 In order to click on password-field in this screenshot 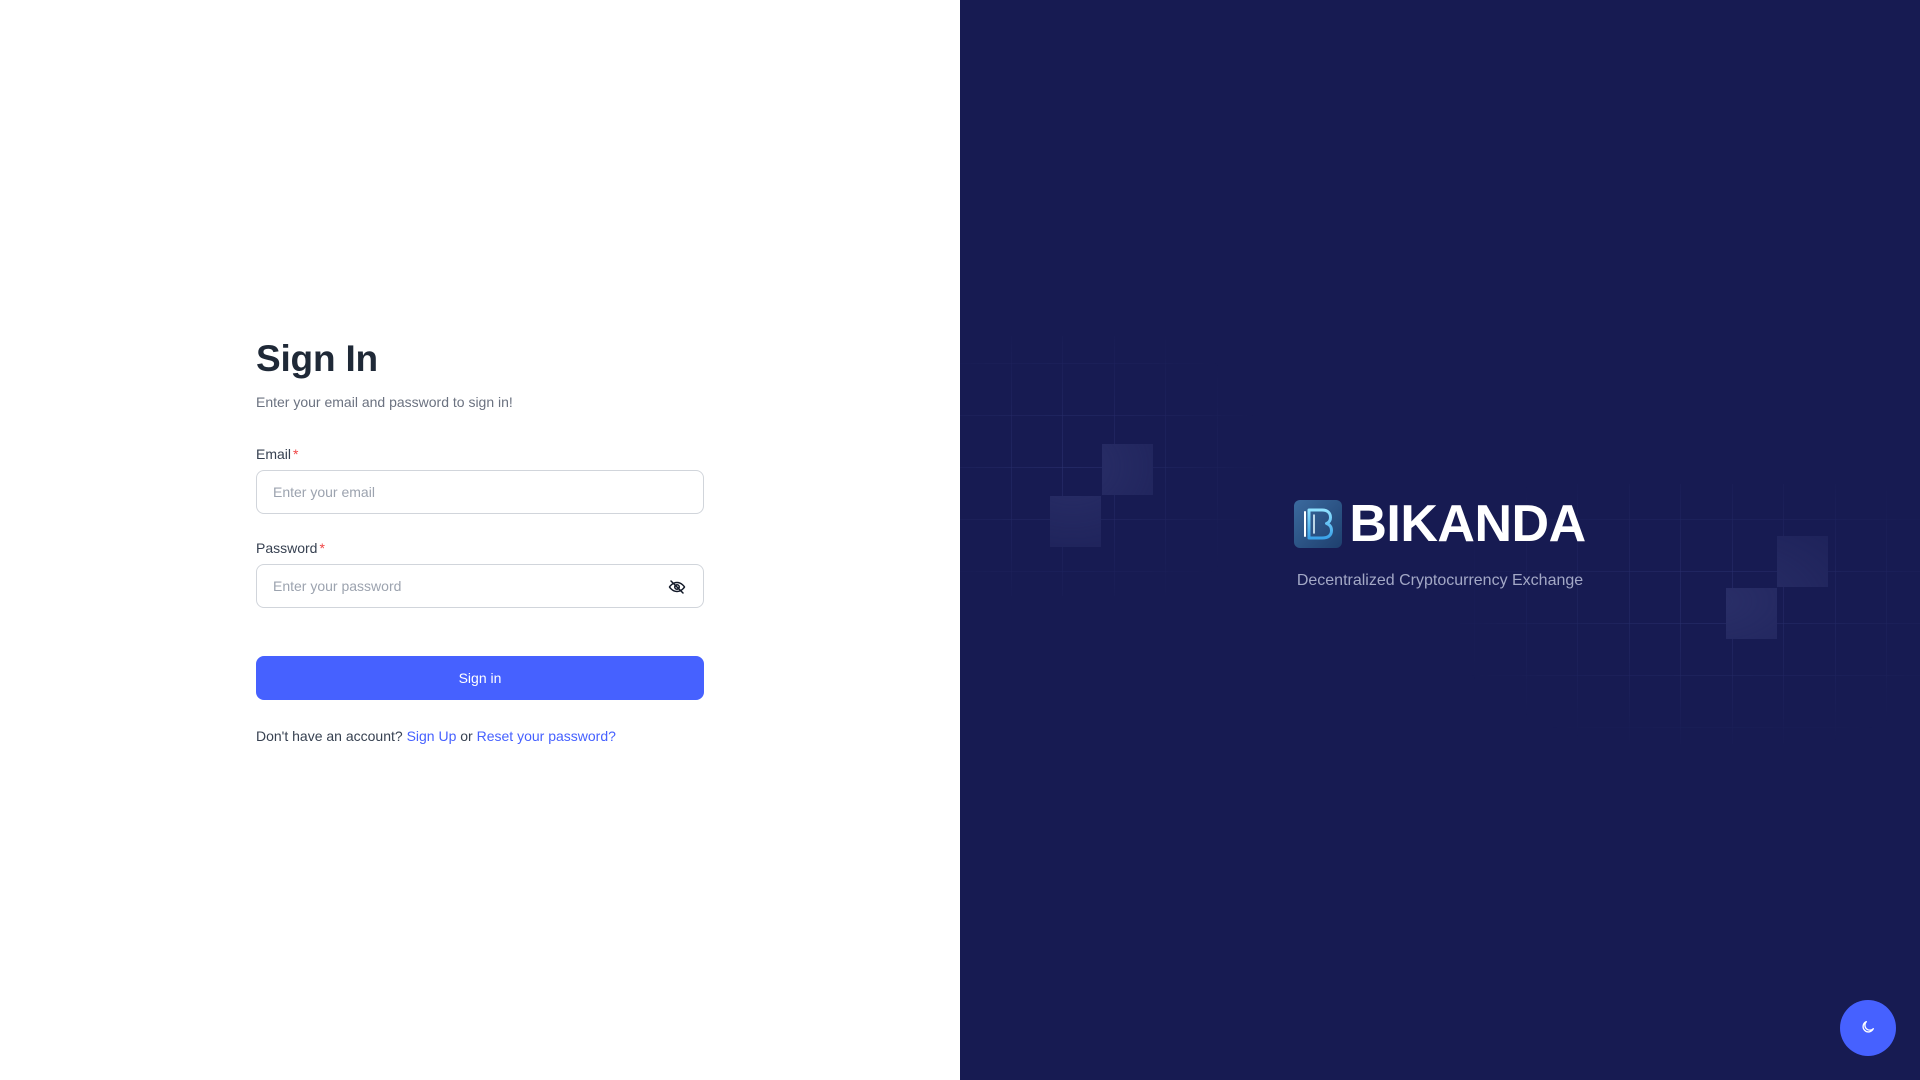, I will do `click(480, 586)`.